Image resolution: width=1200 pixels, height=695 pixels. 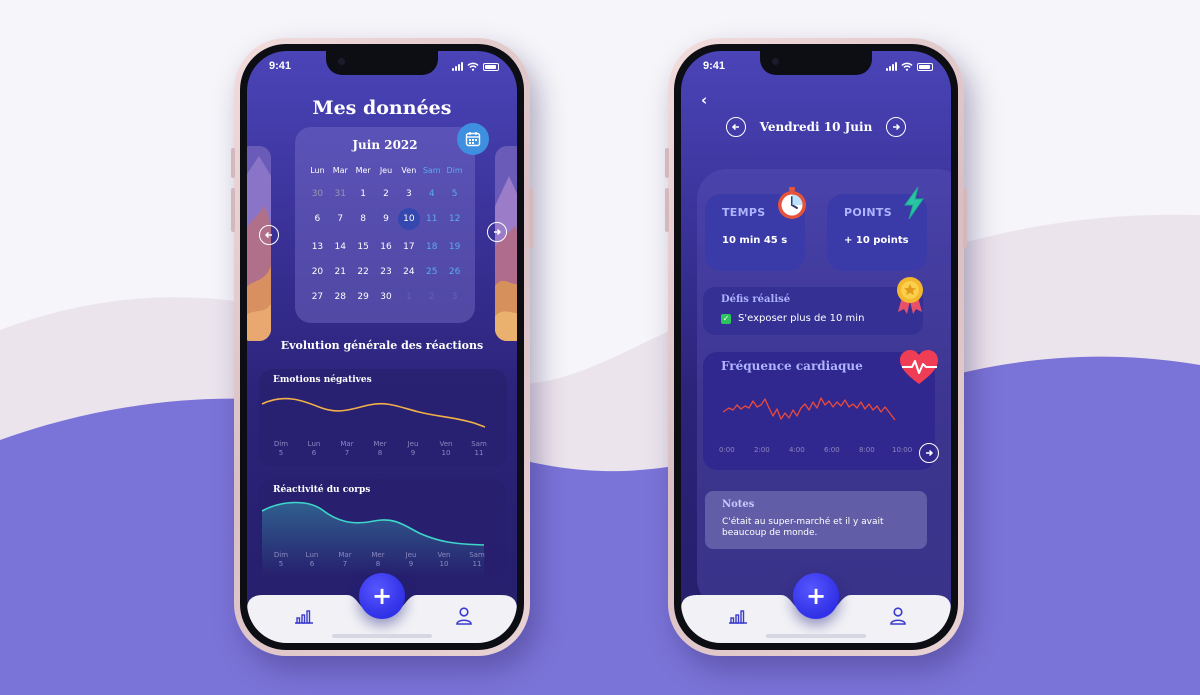 I want to click on calendar-day: 8, so click(x=363, y=219).